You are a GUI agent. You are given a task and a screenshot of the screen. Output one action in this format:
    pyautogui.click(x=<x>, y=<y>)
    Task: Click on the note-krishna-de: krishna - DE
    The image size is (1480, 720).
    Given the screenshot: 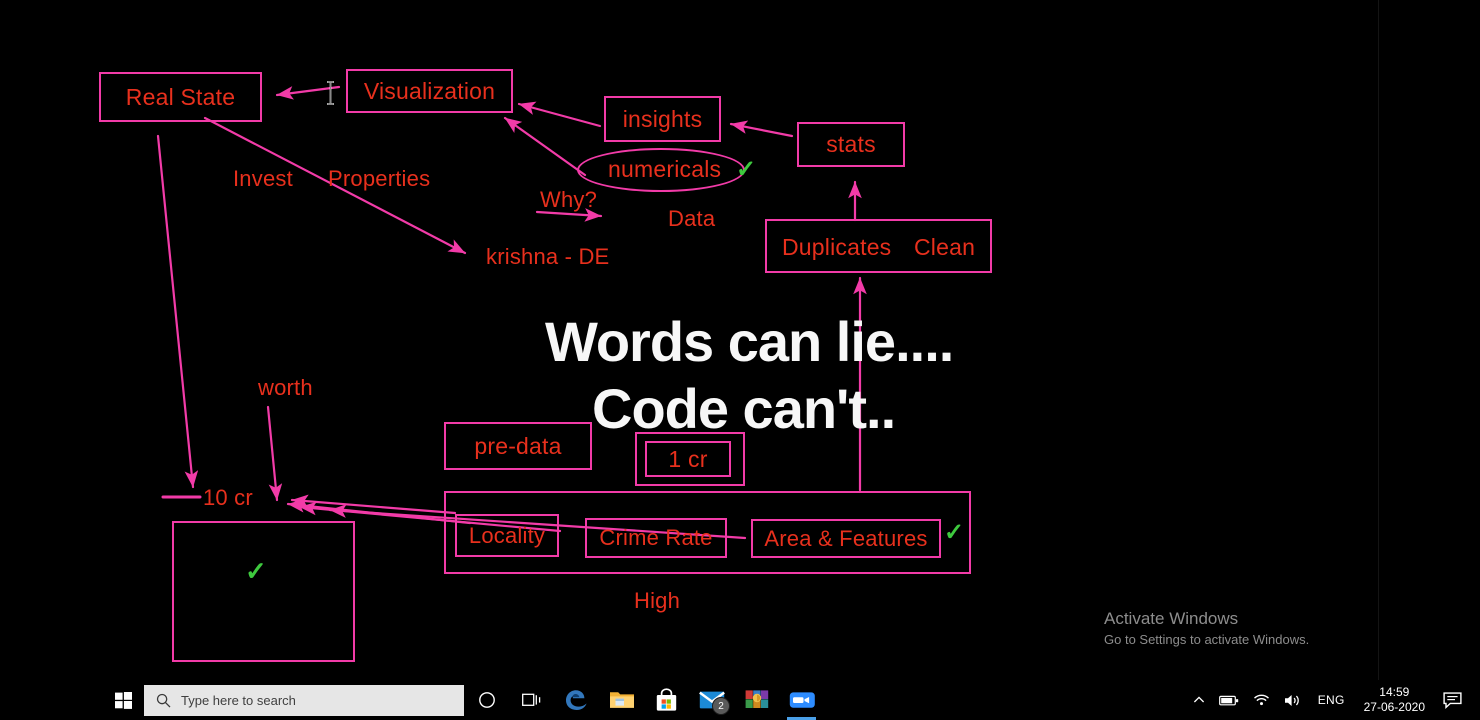 What is the action you would take?
    pyautogui.click(x=548, y=256)
    